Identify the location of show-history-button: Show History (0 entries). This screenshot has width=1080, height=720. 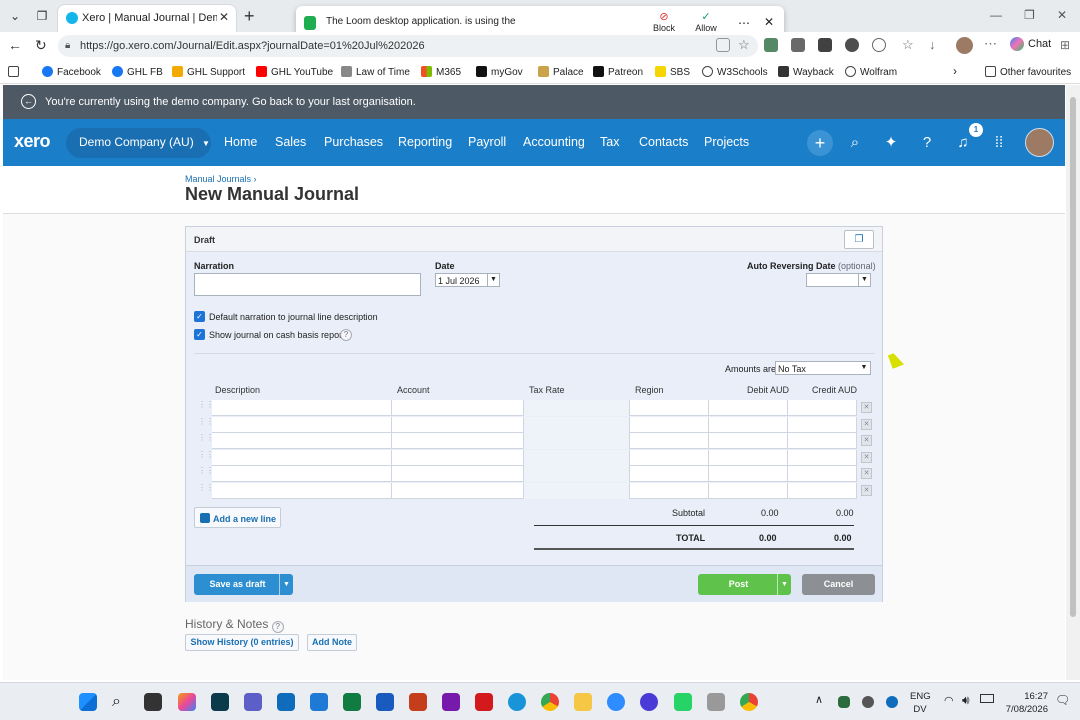
(242, 642).